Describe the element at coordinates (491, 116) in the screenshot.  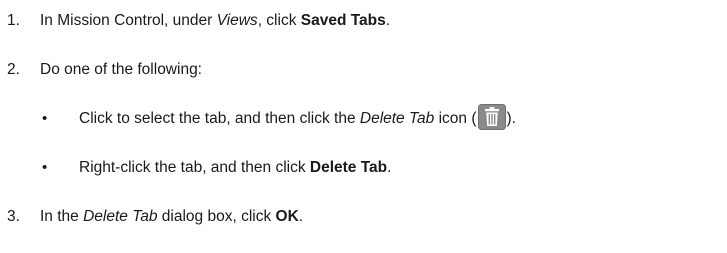
I see `trash-can-icon` at that location.